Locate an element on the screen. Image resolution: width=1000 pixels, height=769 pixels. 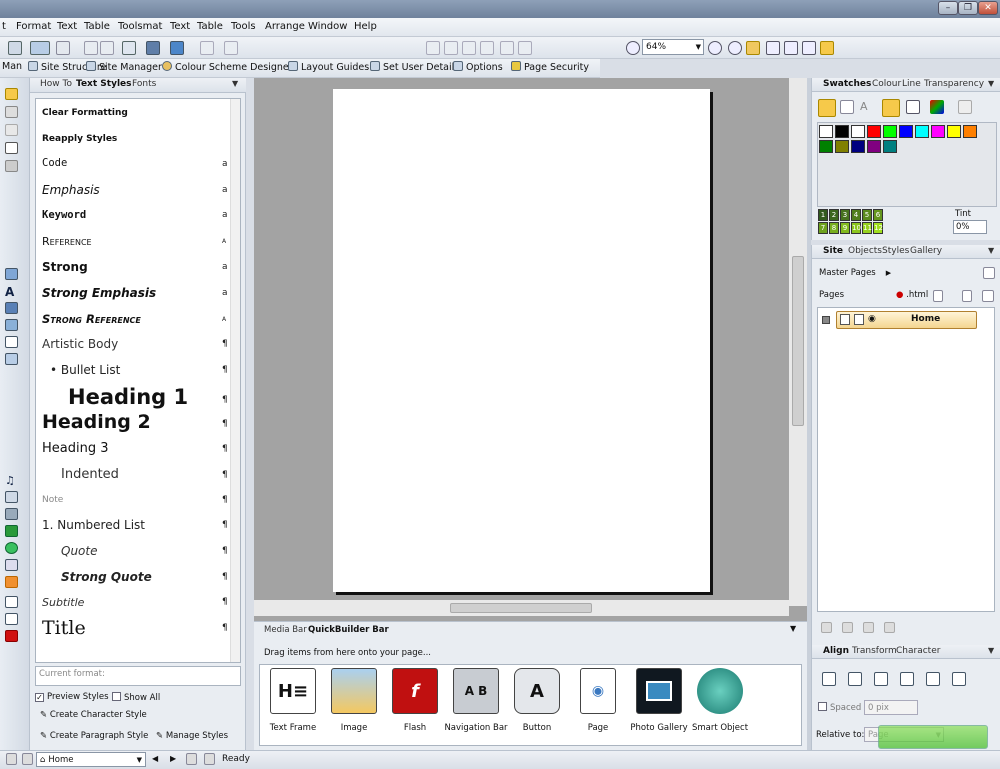
horizontal-scrollbar is located at coordinates (521, 608).